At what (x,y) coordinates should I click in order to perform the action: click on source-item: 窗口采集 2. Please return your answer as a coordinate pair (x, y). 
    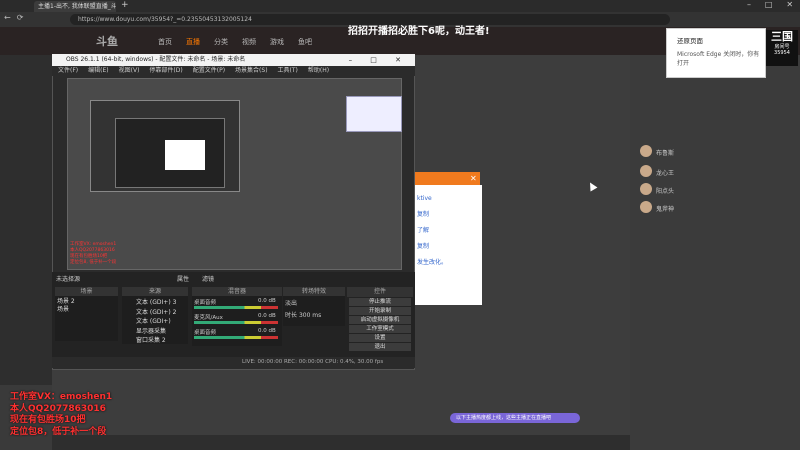
    Looking at the image, I should click on (161, 341).